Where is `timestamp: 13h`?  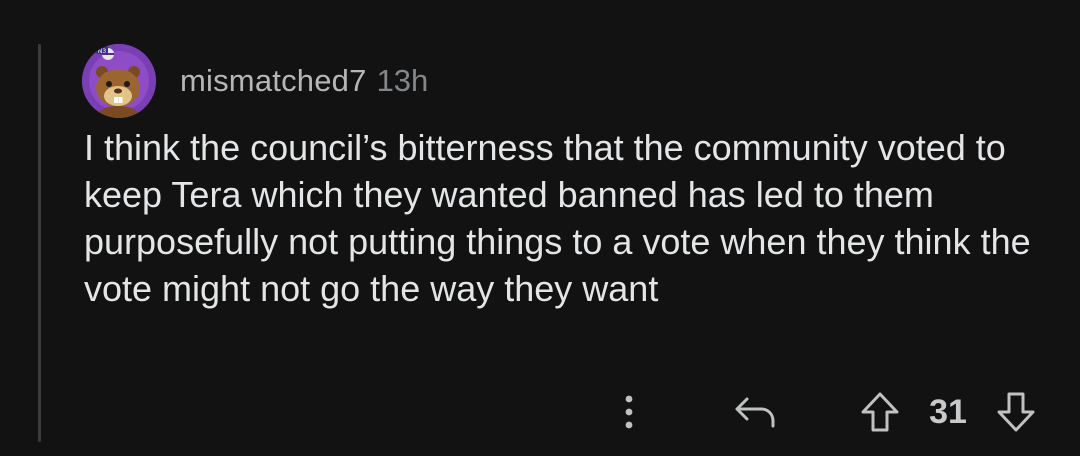
timestamp: 13h is located at coordinates (402, 80).